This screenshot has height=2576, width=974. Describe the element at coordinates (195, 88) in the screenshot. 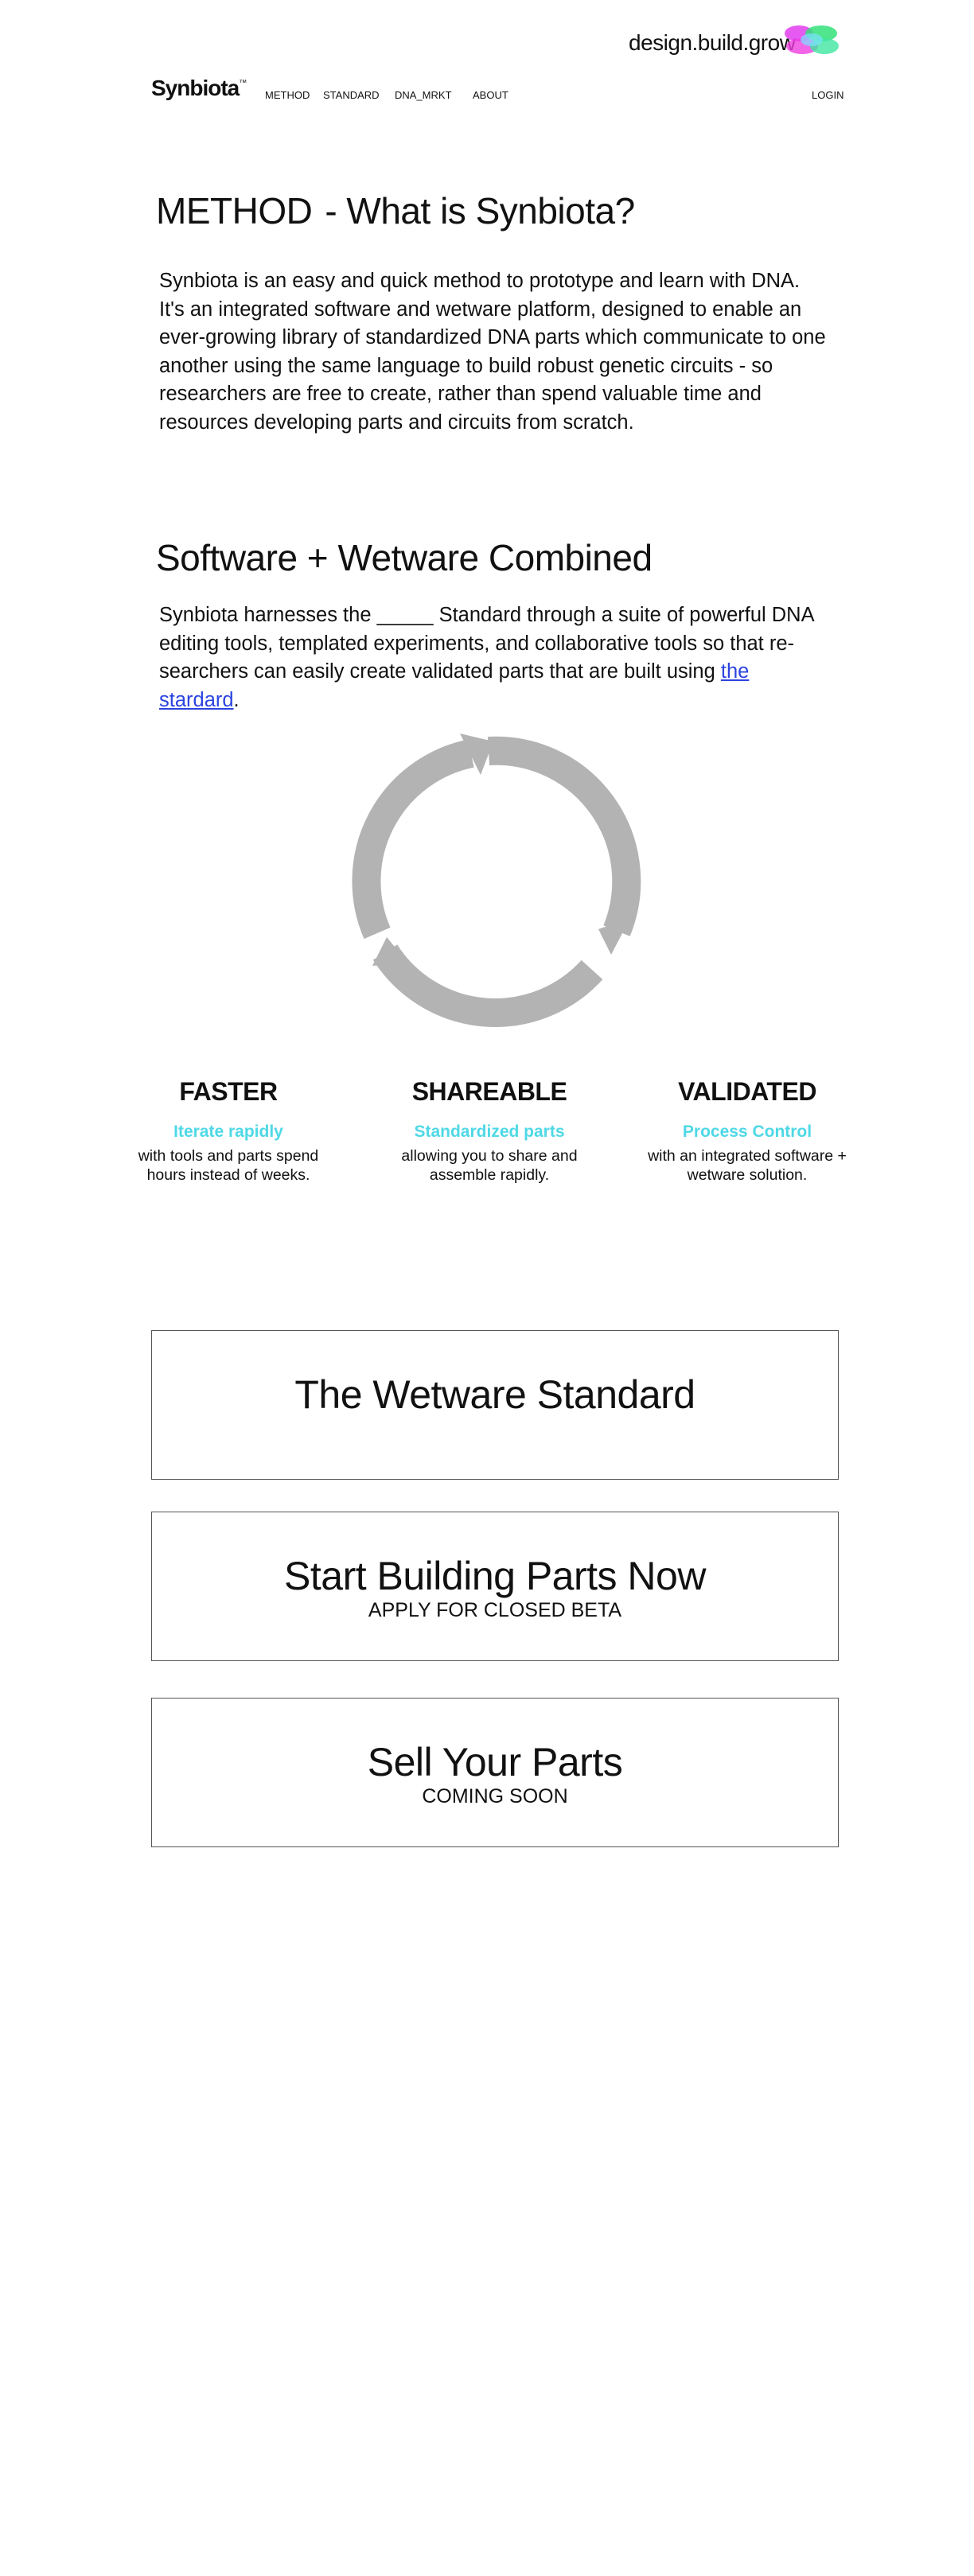

I see `brand-name: Synbiota` at that location.